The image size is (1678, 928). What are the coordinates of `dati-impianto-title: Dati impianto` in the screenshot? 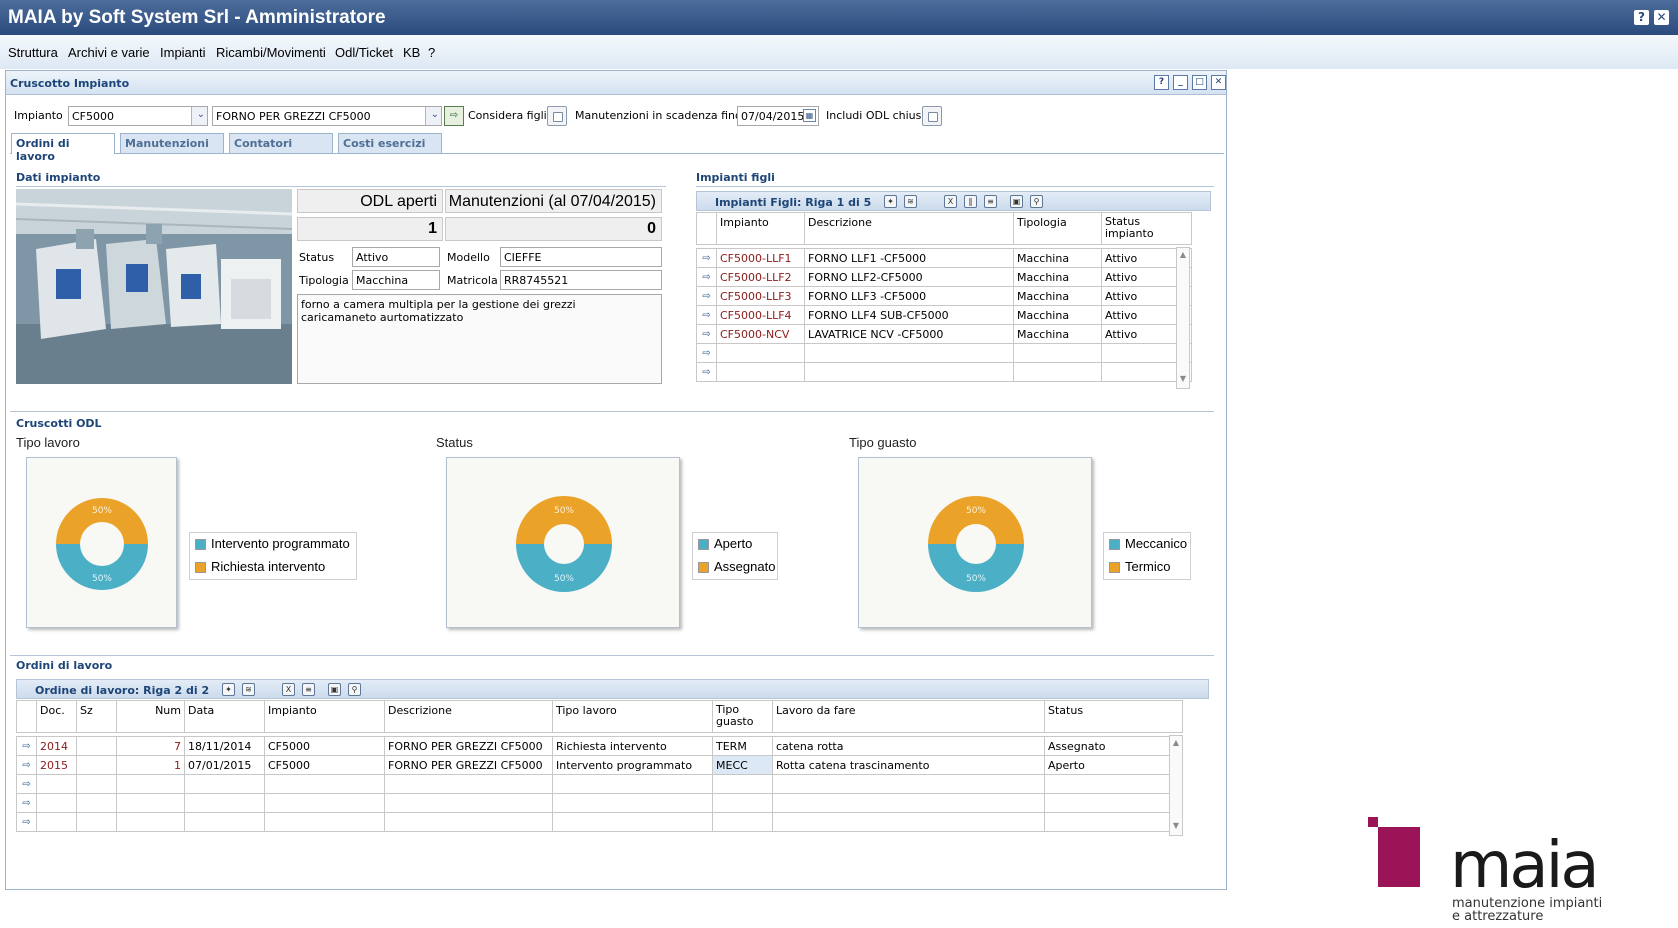 It's located at (58, 177).